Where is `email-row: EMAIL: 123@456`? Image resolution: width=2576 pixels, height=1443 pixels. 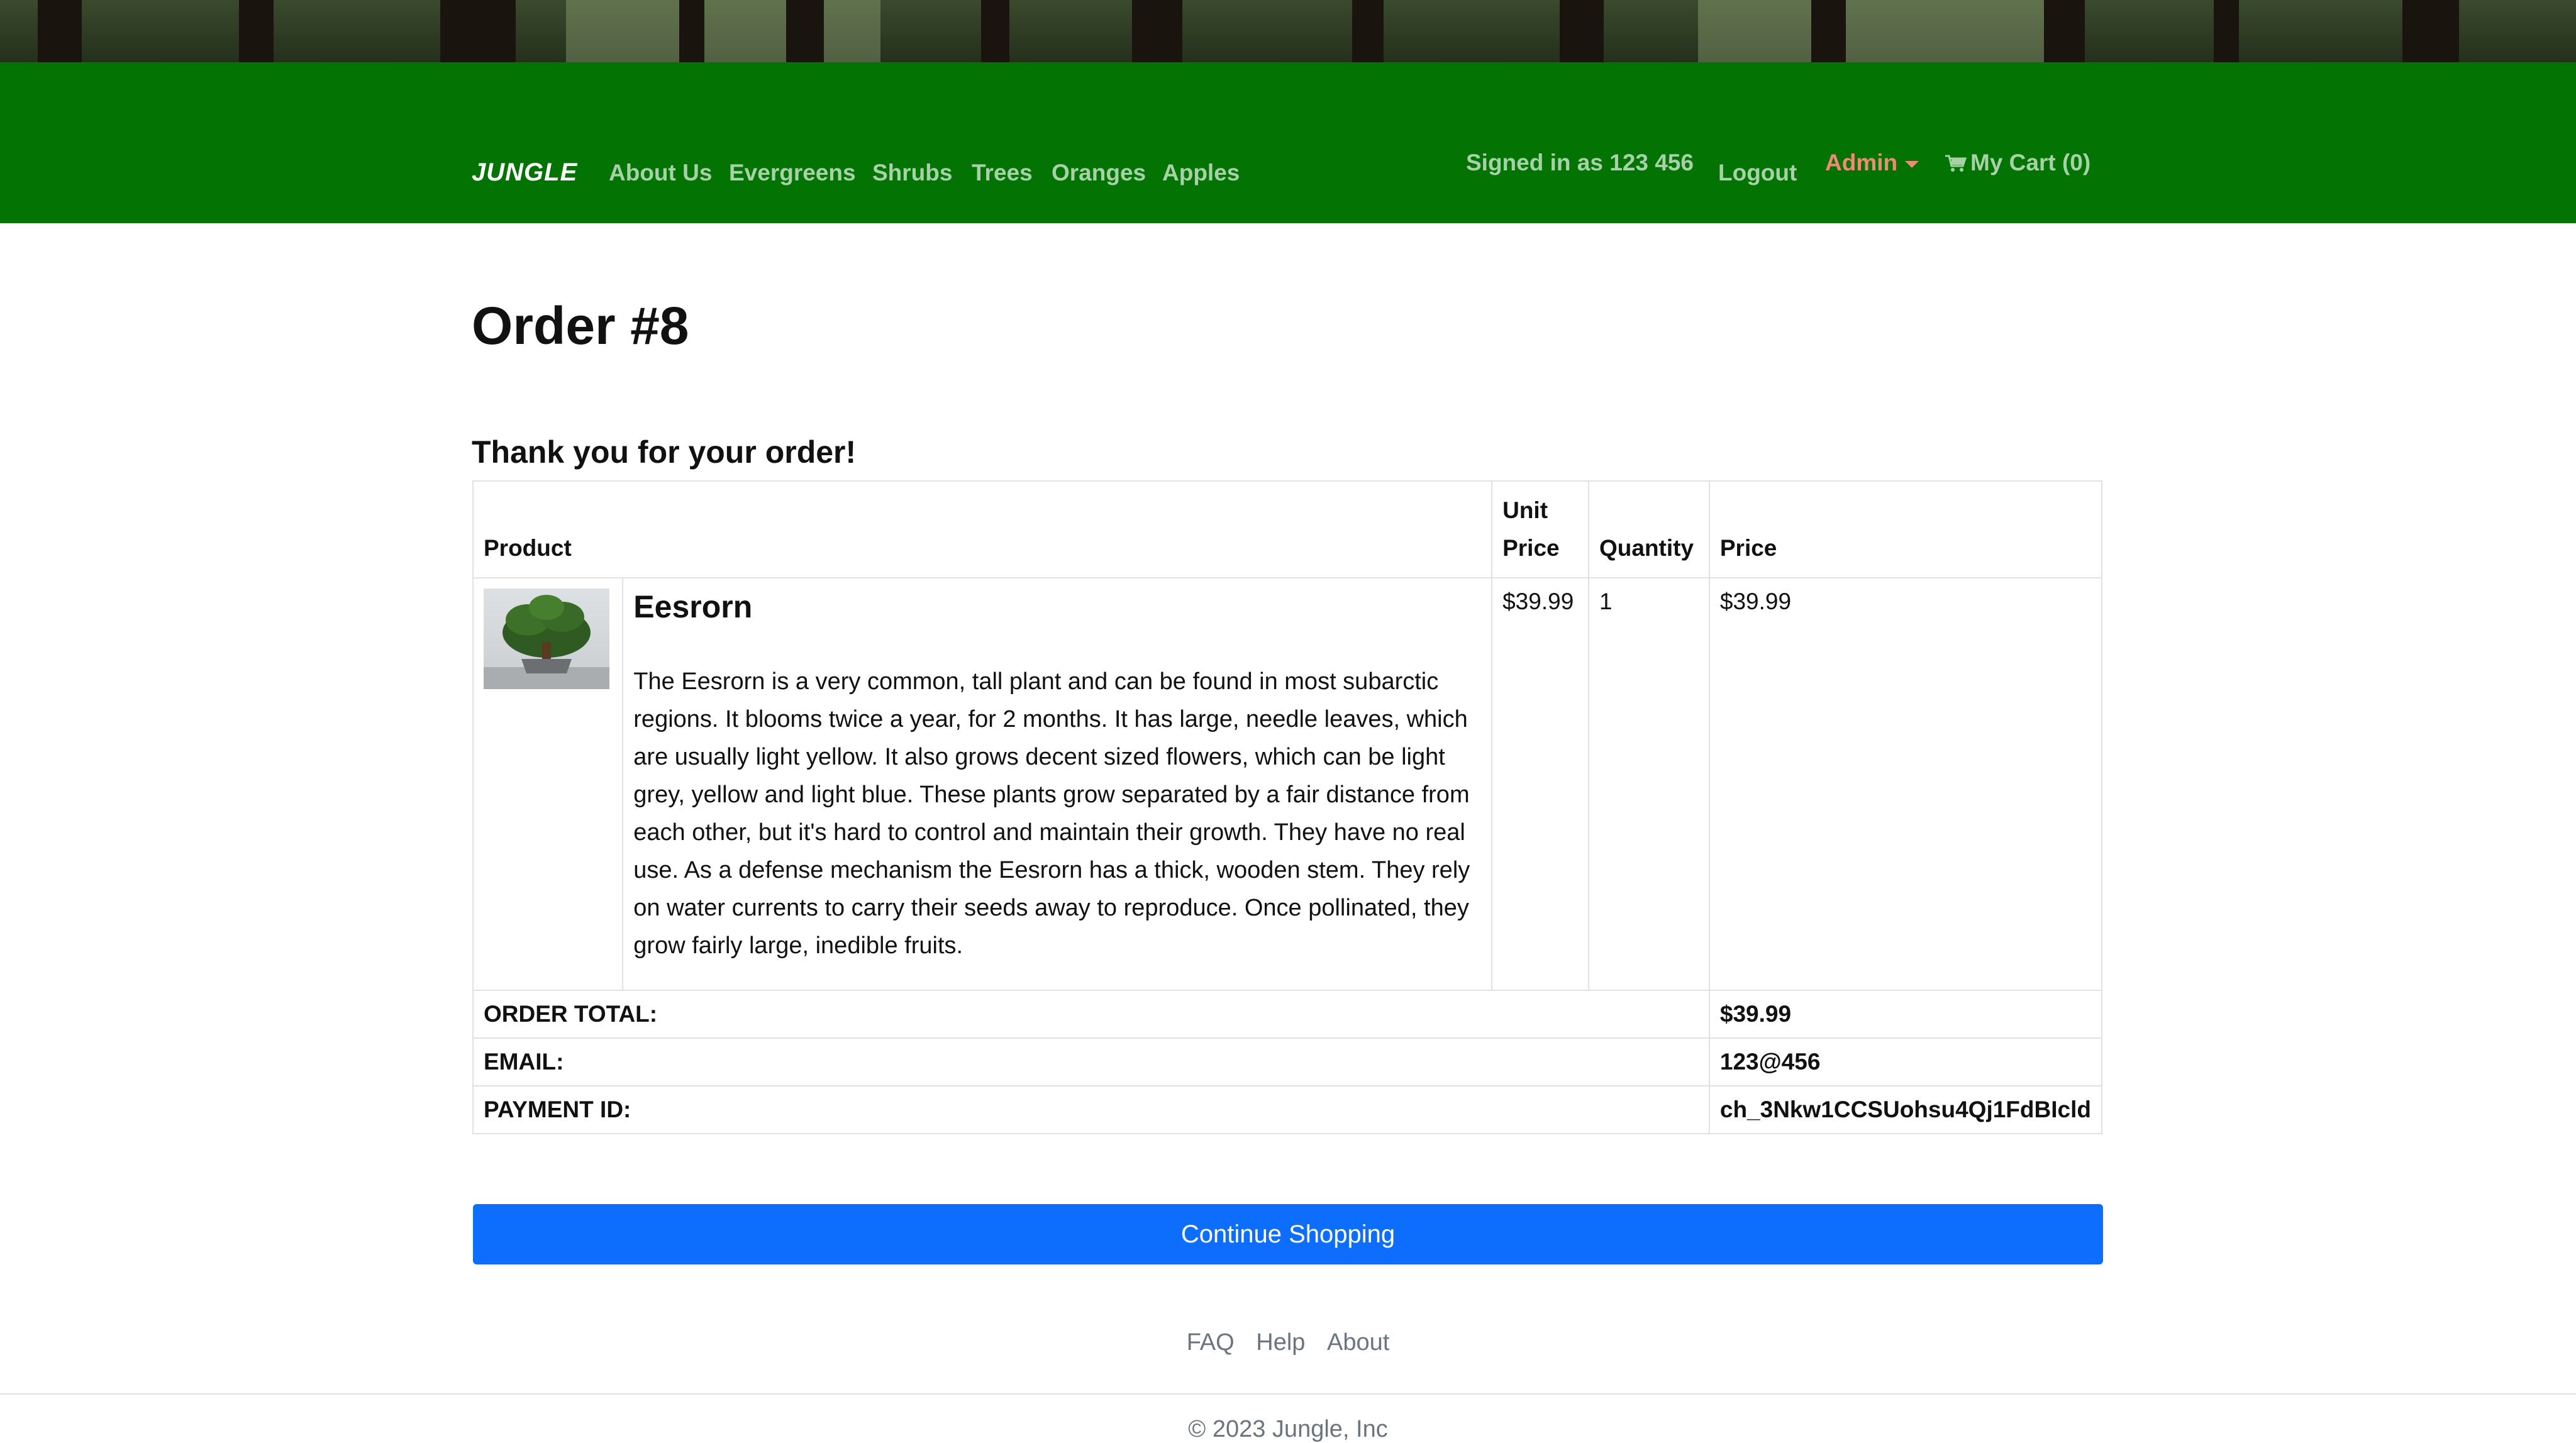
email-row: EMAIL: 123@456 is located at coordinates (1287, 1061).